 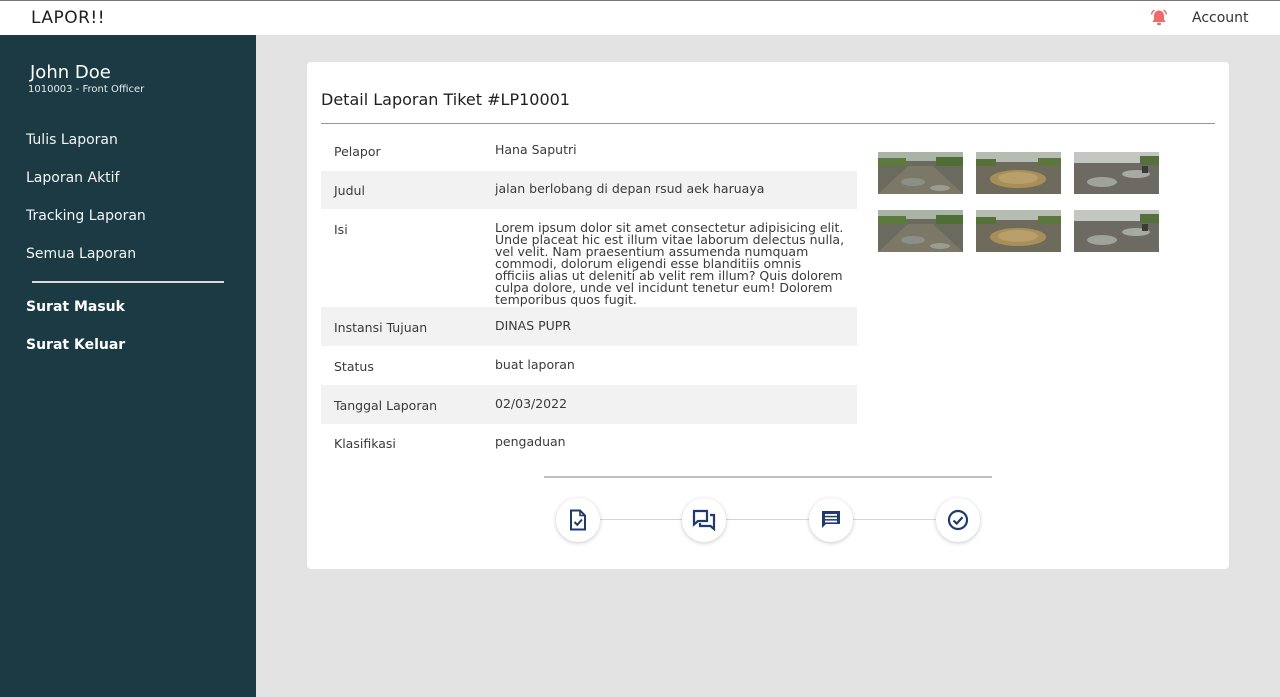 I want to click on brand-logo: LAPOR!!, so click(x=68, y=18).